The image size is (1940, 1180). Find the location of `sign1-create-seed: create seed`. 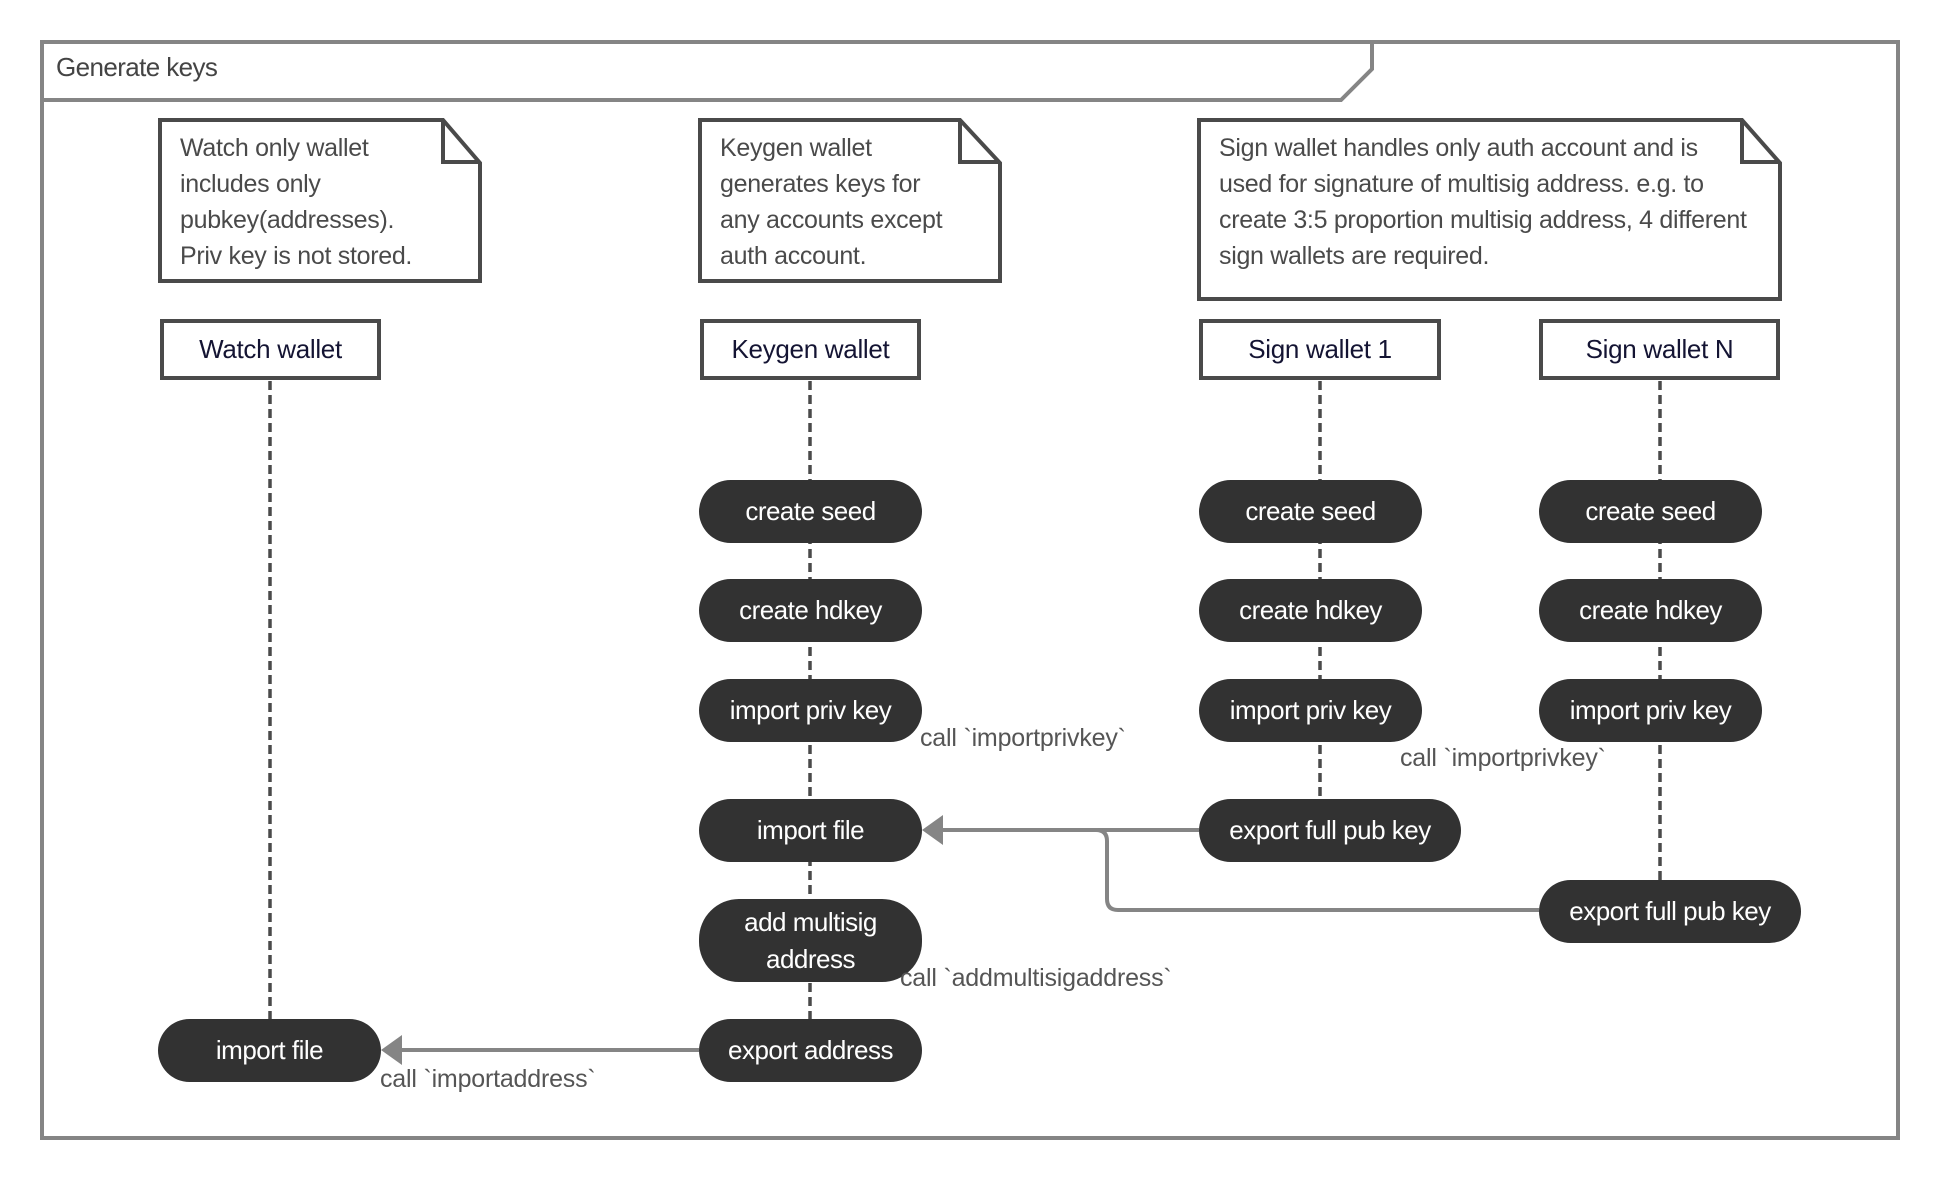

sign1-create-seed: create seed is located at coordinates (1310, 511).